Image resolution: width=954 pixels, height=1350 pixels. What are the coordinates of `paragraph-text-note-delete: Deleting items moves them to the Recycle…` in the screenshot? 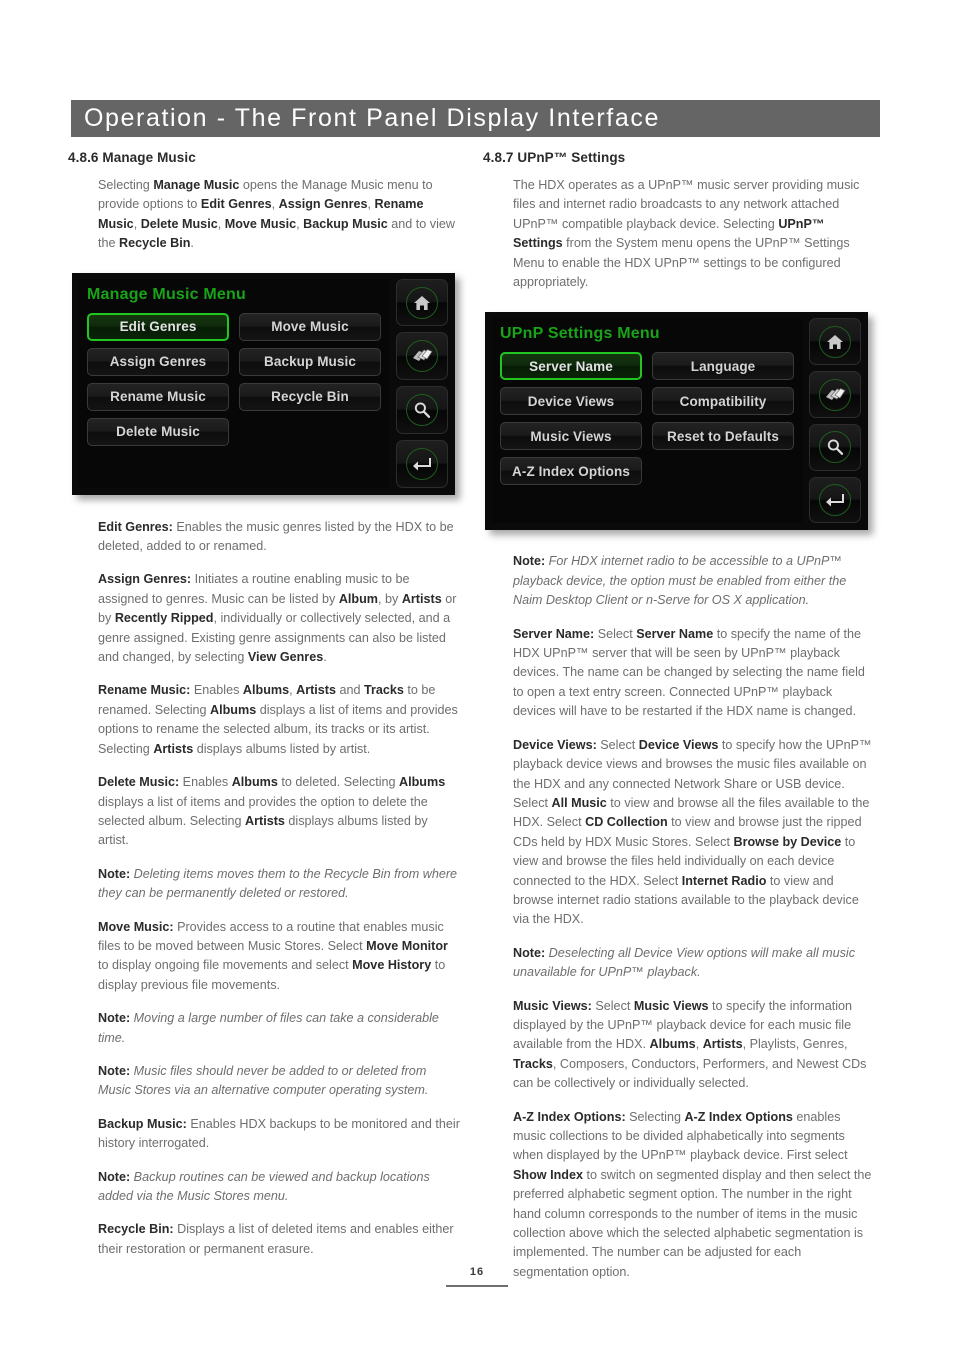 It's located at (278, 883).